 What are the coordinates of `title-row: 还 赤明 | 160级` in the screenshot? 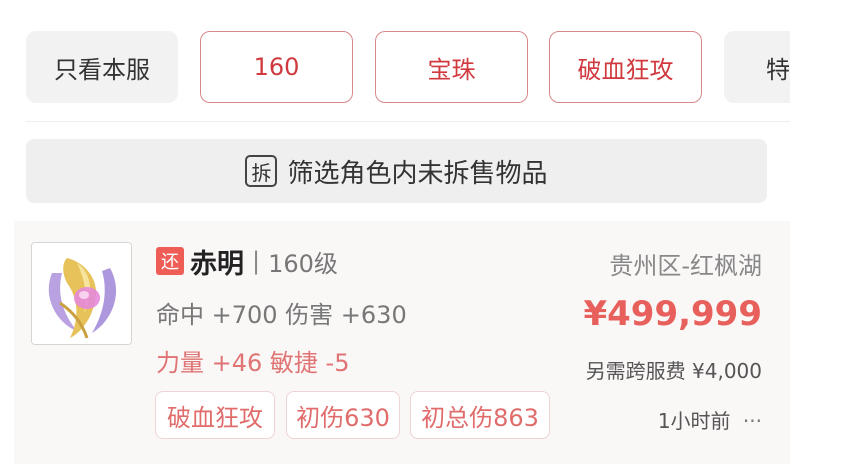 It's located at (247, 261).